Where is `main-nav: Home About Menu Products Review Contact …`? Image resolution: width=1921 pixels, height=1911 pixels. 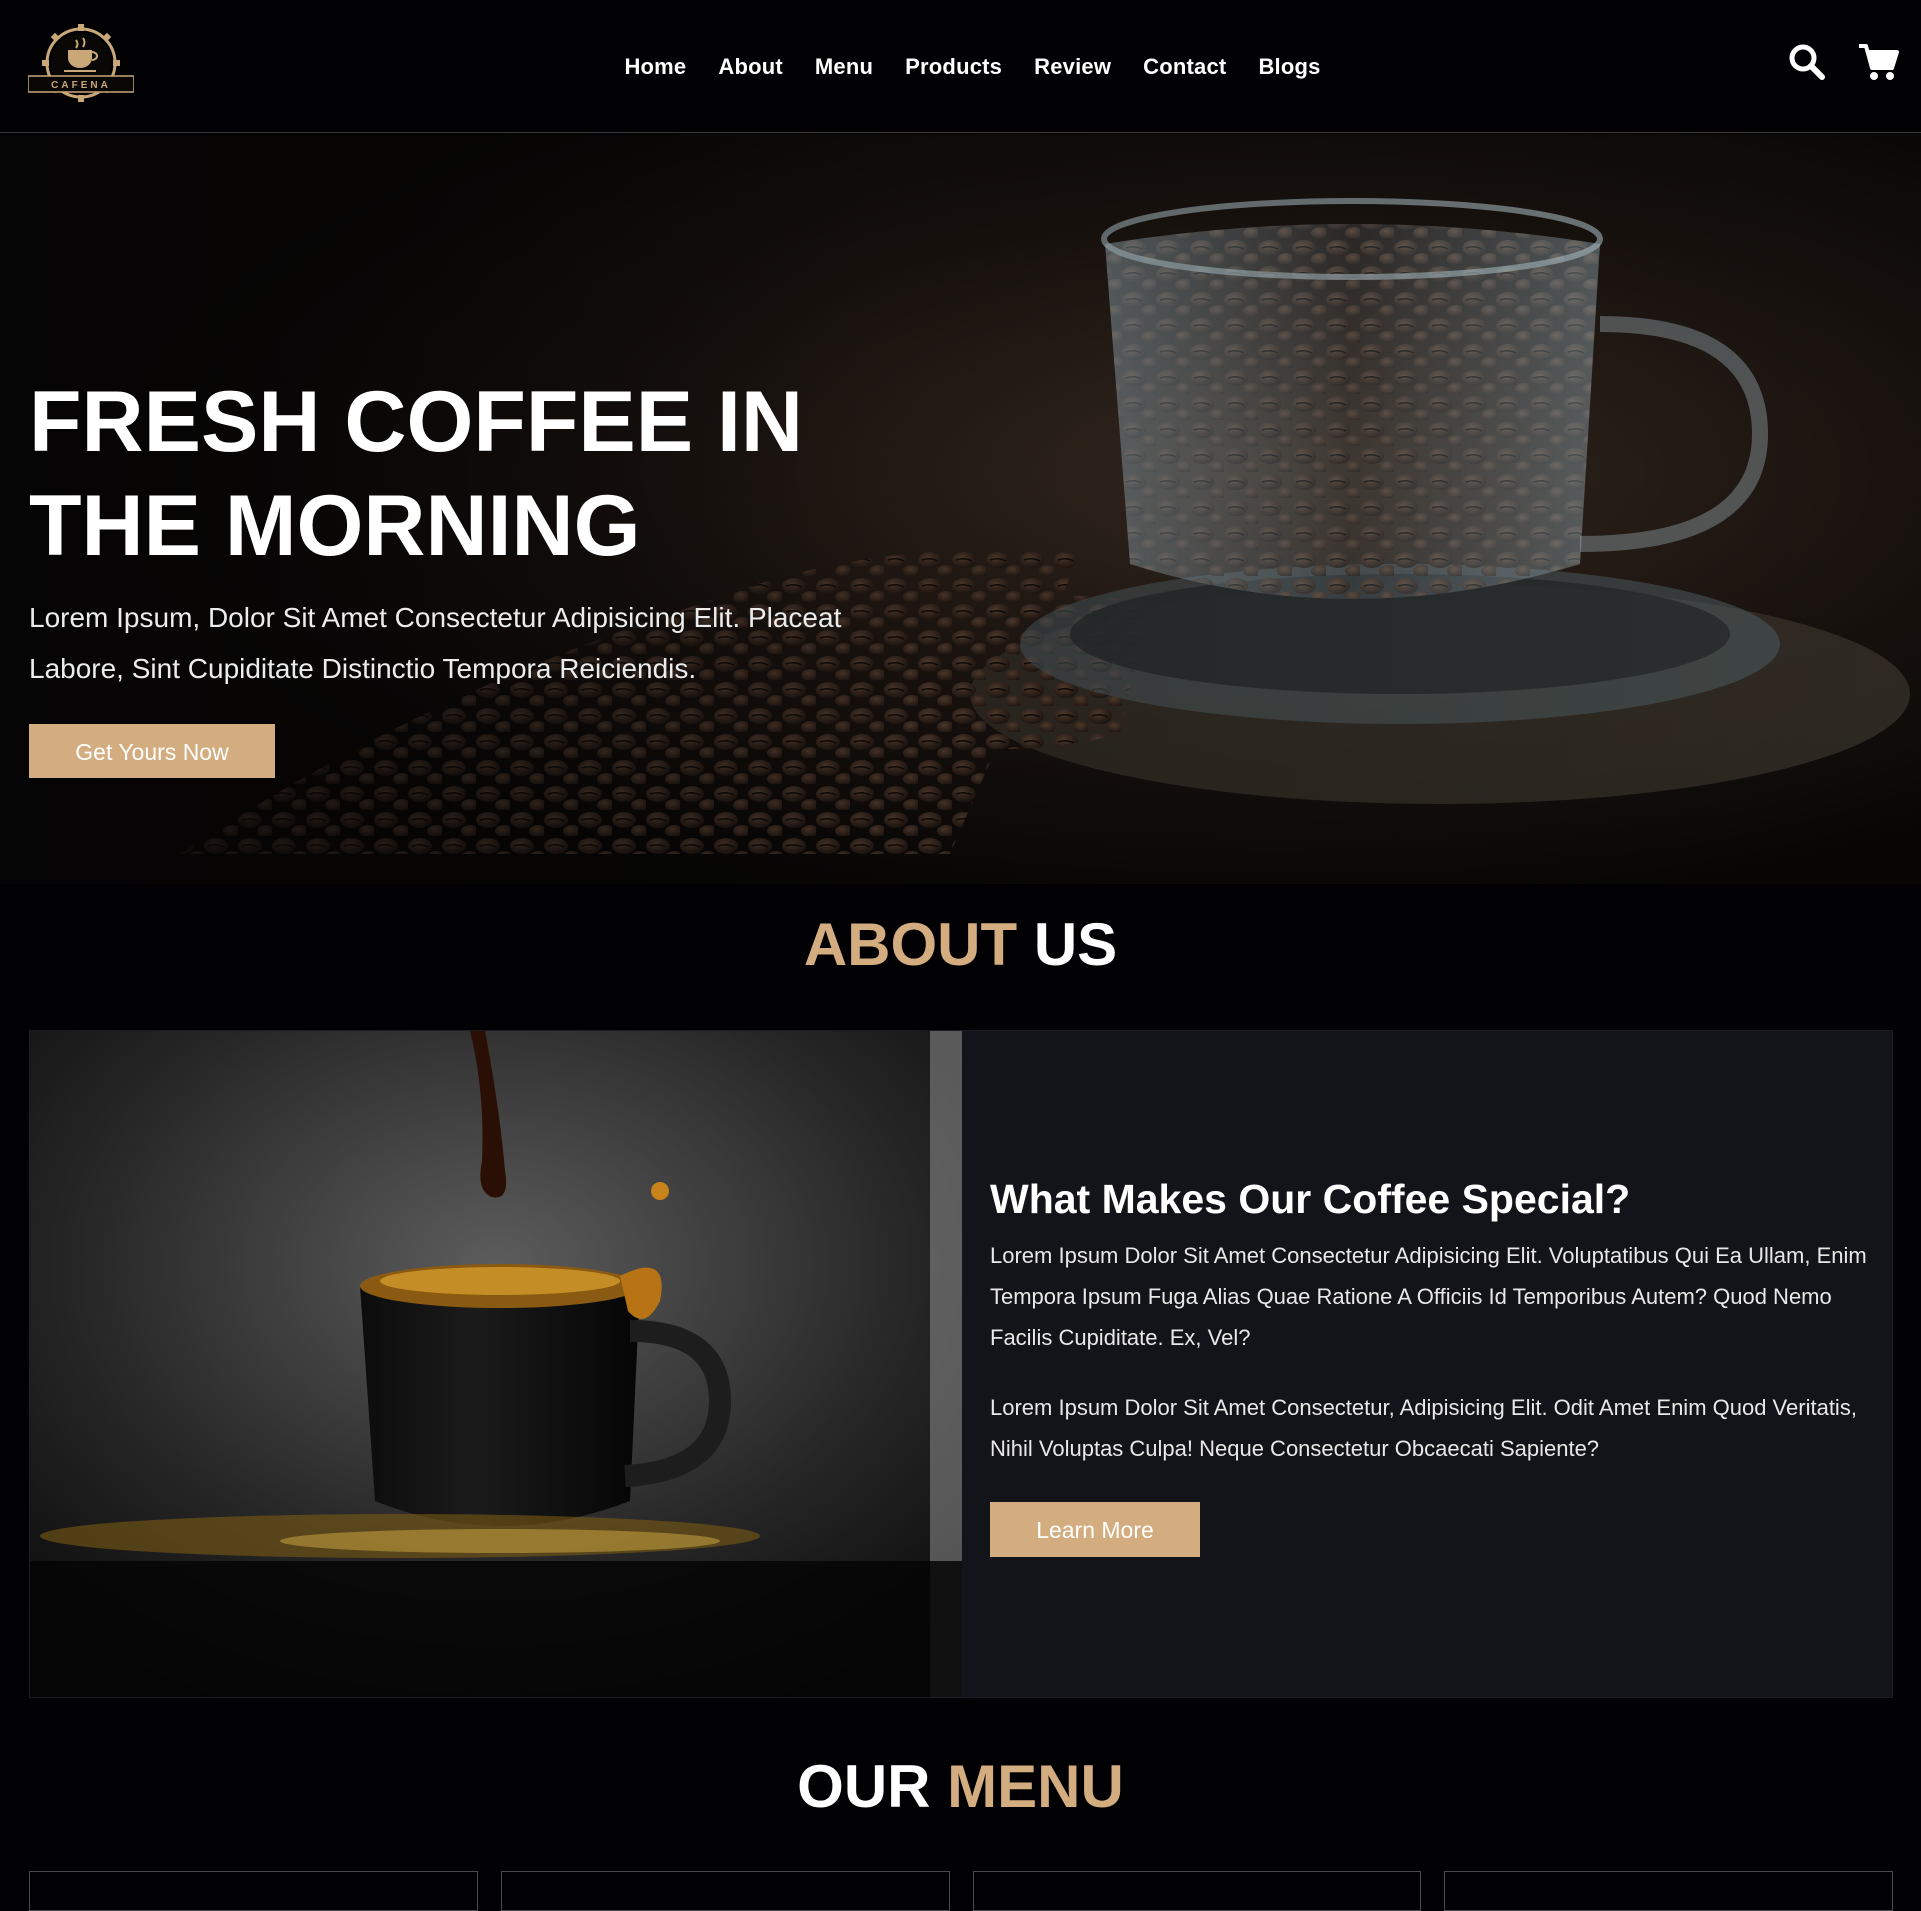 main-nav: Home About Menu Products Review Contact … is located at coordinates (960, 66).